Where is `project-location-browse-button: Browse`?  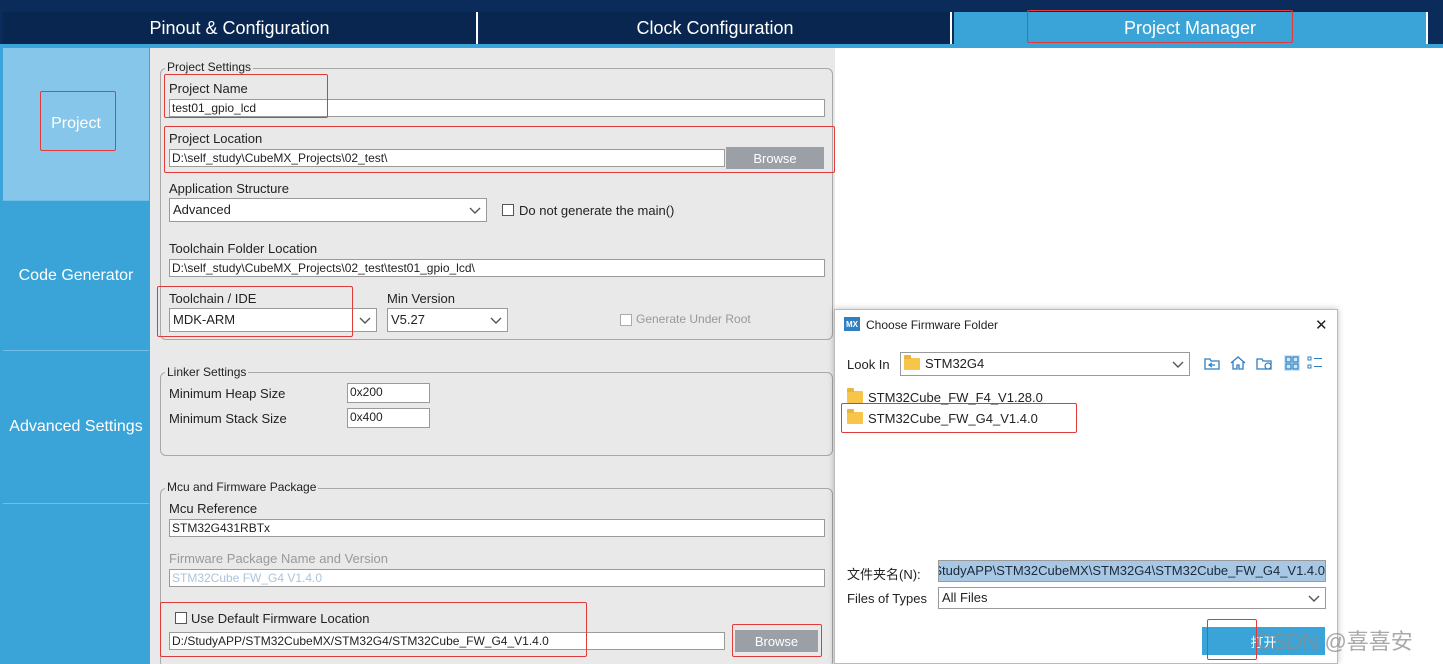
project-location-browse-button: Browse is located at coordinates (775, 158).